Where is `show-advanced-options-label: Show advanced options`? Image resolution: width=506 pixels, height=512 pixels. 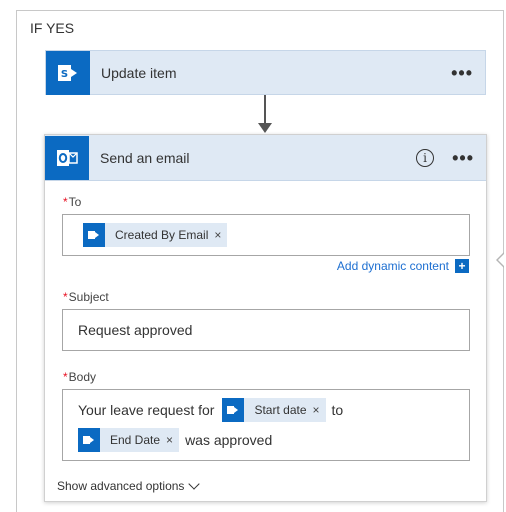
show-advanced-options-label: Show advanced options is located at coordinates (121, 486).